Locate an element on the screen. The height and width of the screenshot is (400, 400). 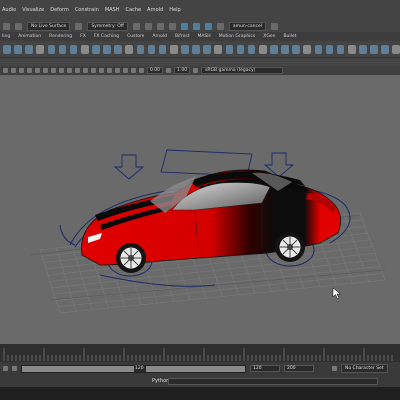
render-icon is located at coordinates (184, 26).